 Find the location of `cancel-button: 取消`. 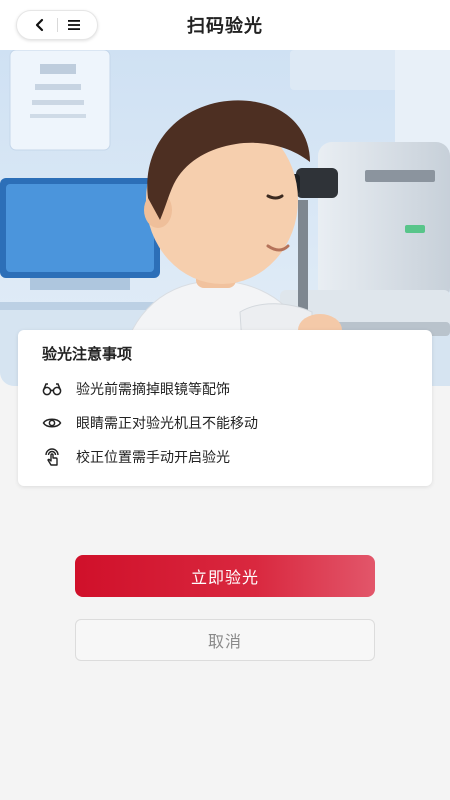

cancel-button: 取消 is located at coordinates (225, 640).